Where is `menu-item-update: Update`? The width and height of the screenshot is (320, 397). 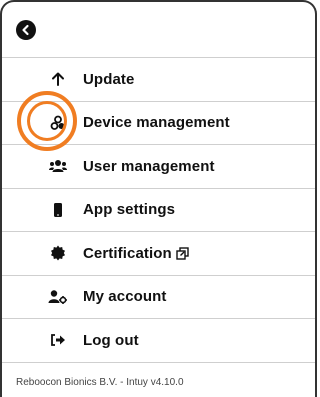 menu-item-update: Update is located at coordinates (158, 80).